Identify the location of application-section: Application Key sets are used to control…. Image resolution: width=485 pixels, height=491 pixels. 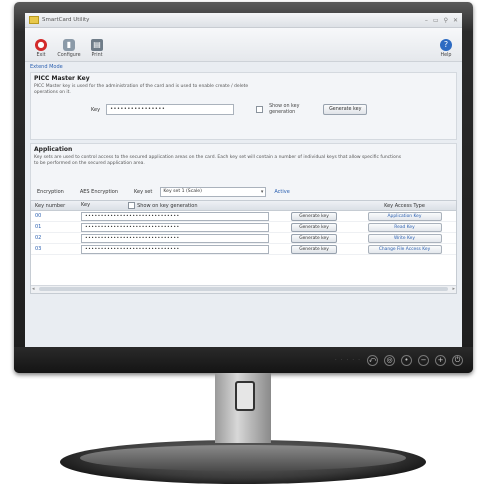
(243, 171).